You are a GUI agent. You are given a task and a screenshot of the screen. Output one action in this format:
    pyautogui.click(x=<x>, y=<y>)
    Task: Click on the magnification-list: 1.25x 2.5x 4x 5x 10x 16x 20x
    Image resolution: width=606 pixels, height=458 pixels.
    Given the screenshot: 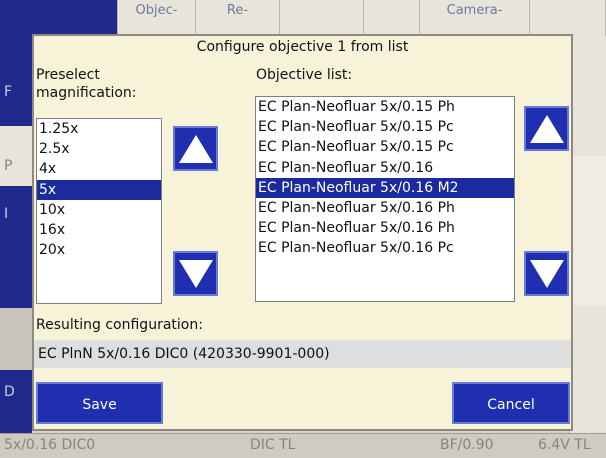 What is the action you would take?
    pyautogui.click(x=99, y=211)
    